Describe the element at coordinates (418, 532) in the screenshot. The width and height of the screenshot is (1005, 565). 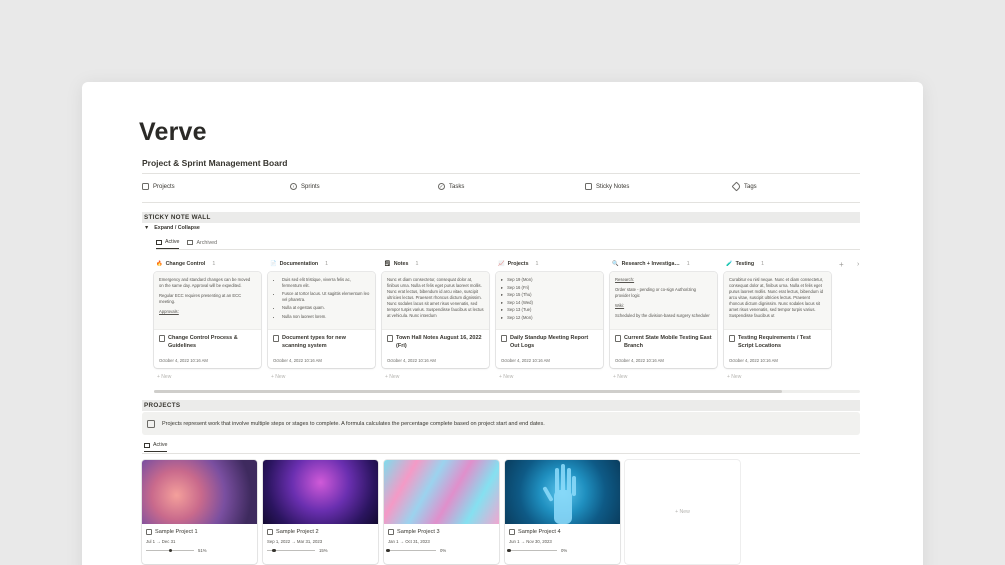
I see `project-name: Sample Project 3` at that location.